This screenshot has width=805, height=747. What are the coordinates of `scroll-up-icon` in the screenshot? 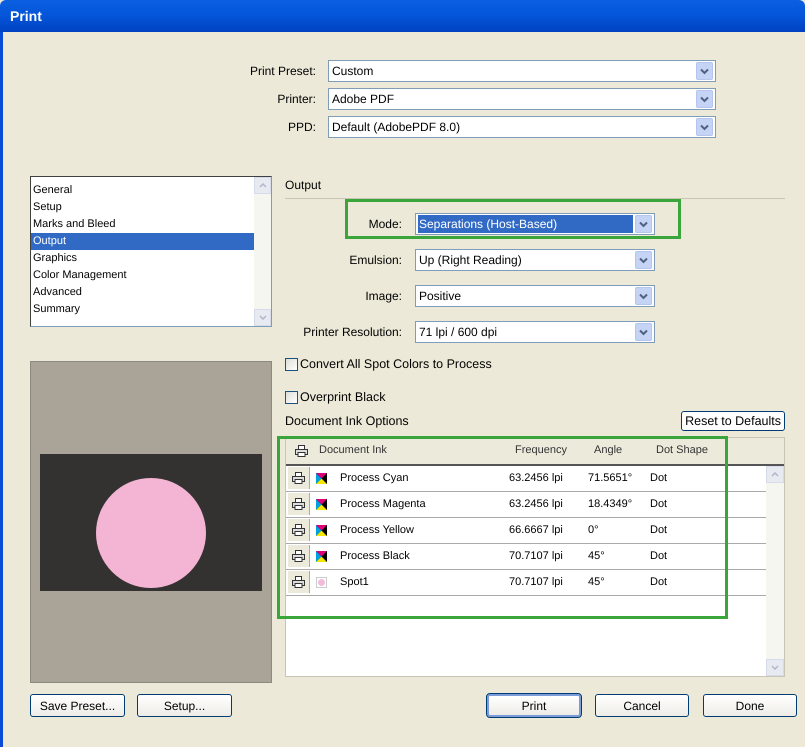 It's located at (775, 474).